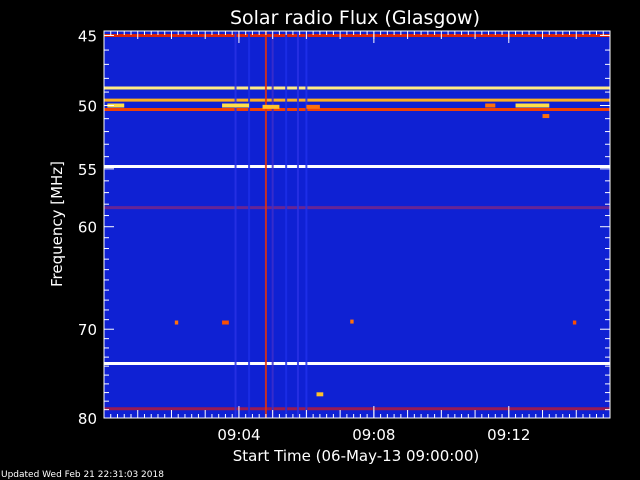 The height and width of the screenshot is (480, 640). What do you see at coordinates (373, 435) in the screenshot?
I see `x-tick-label: 09:08` at bounding box center [373, 435].